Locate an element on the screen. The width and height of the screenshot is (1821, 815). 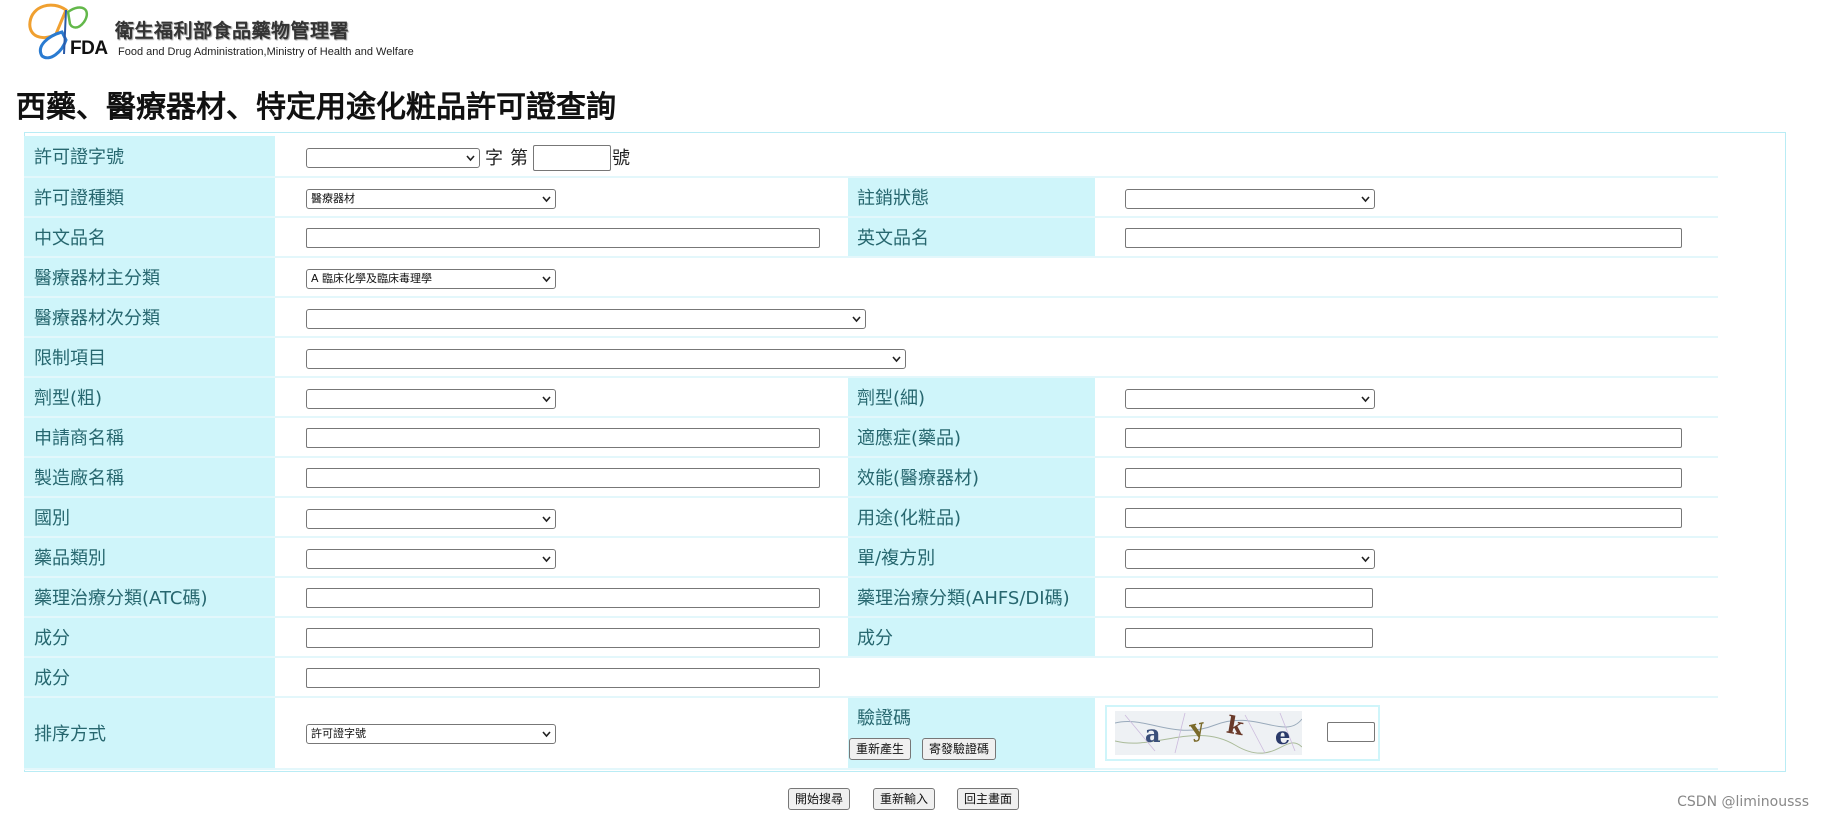
home-button: 回主畫面 is located at coordinates (988, 799).